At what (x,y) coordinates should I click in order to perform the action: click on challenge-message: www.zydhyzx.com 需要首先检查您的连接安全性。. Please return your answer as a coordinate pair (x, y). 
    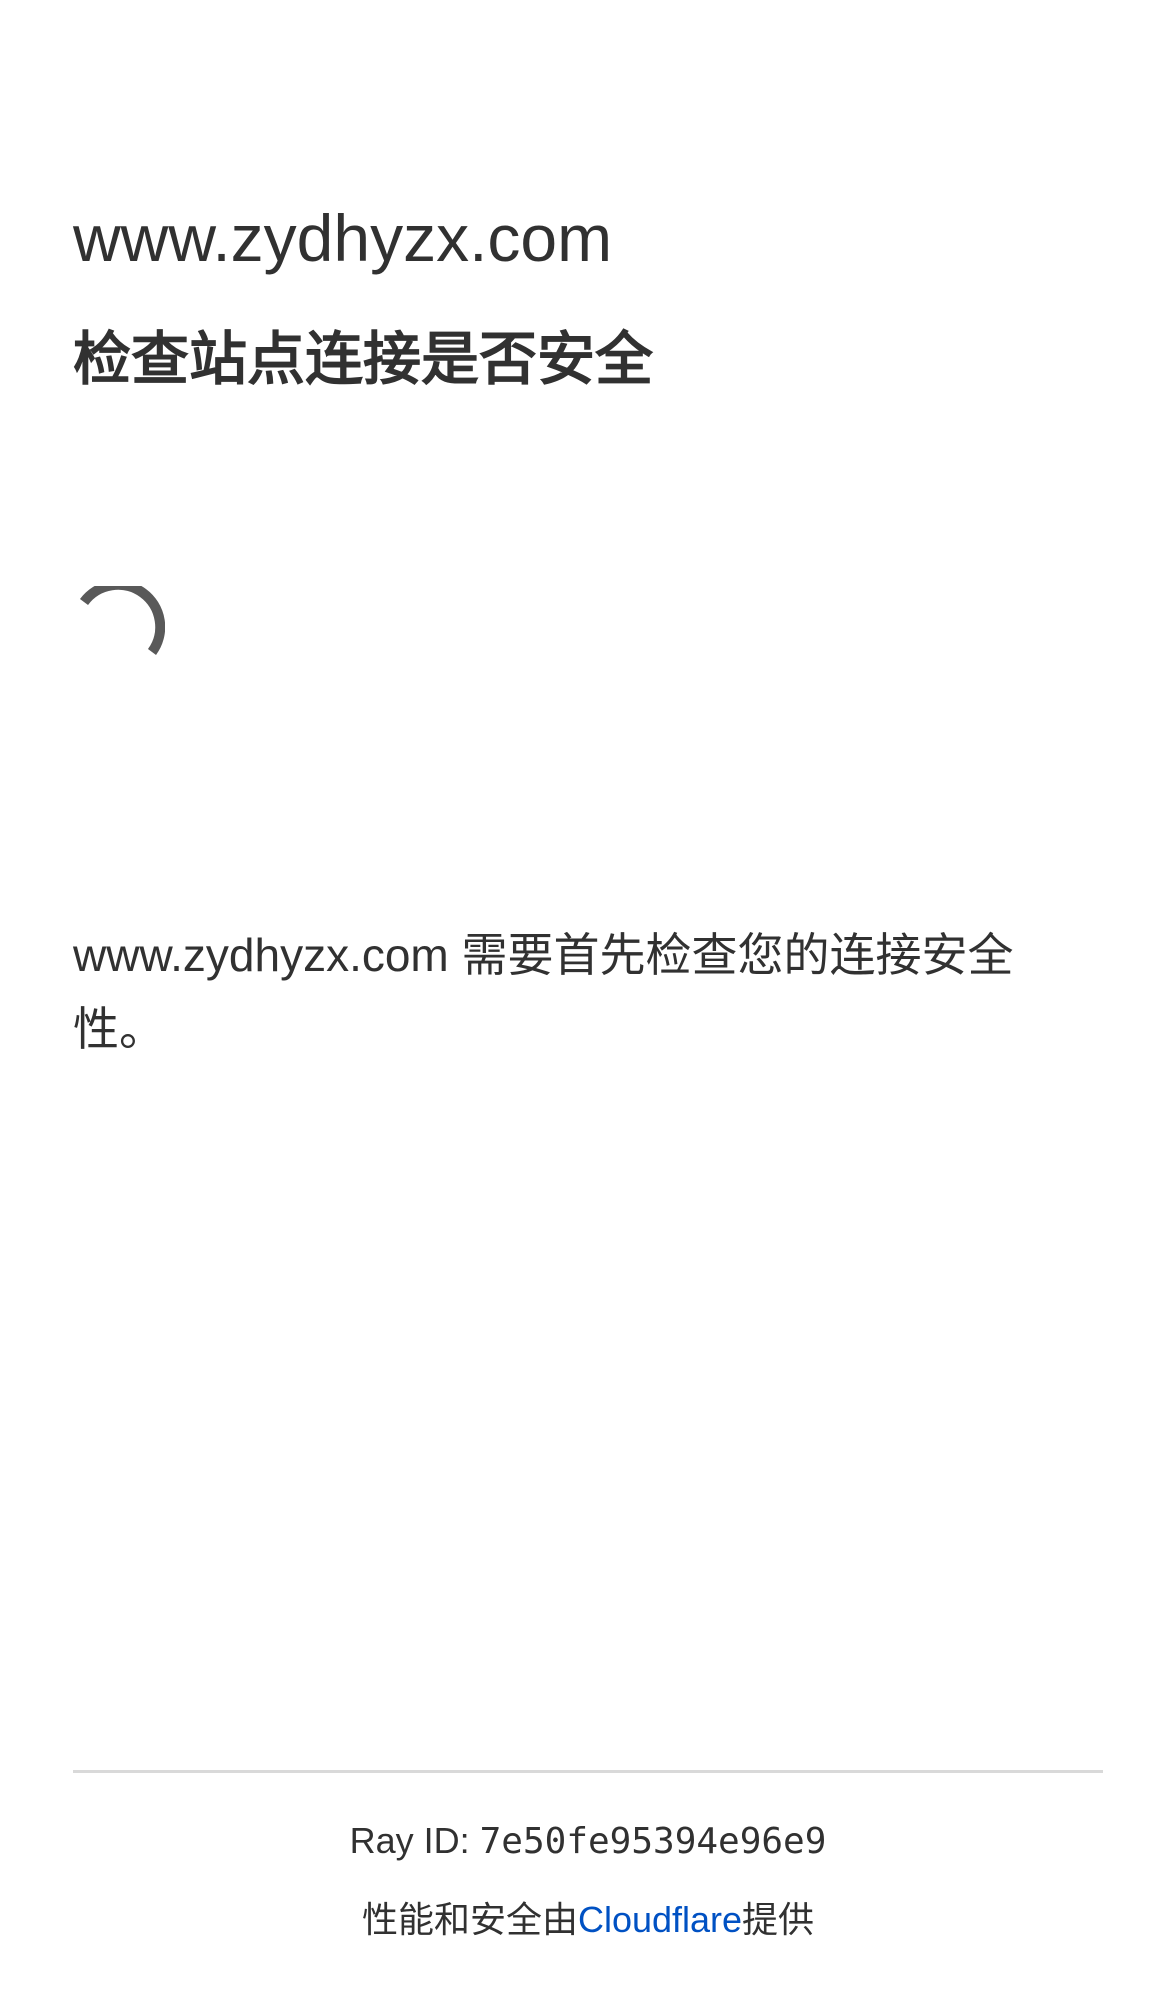
    Looking at the image, I should click on (543, 992).